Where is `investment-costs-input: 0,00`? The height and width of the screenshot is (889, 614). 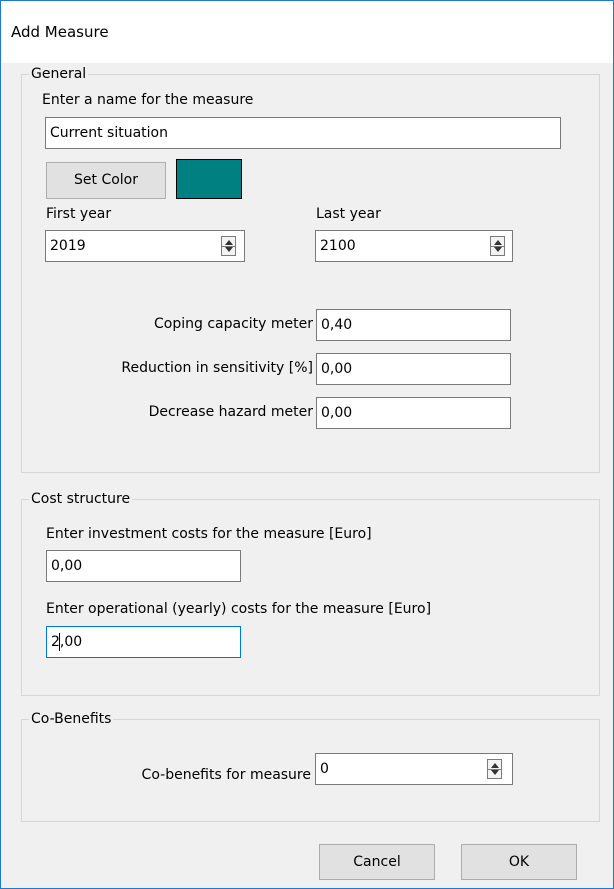
investment-costs-input: 0,00 is located at coordinates (143, 566).